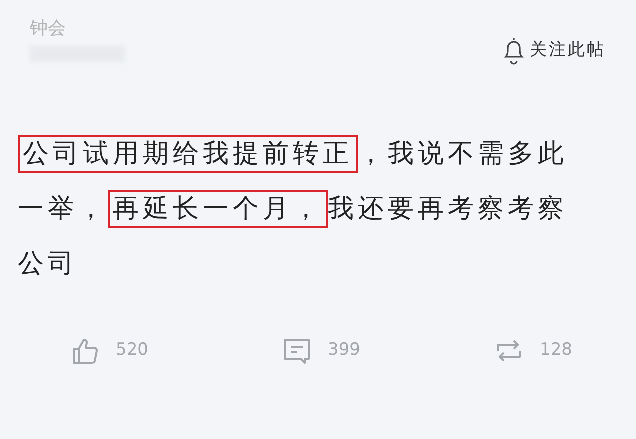 The image size is (636, 439). What do you see at coordinates (297, 351) in the screenshot?
I see `comment-icon` at bounding box center [297, 351].